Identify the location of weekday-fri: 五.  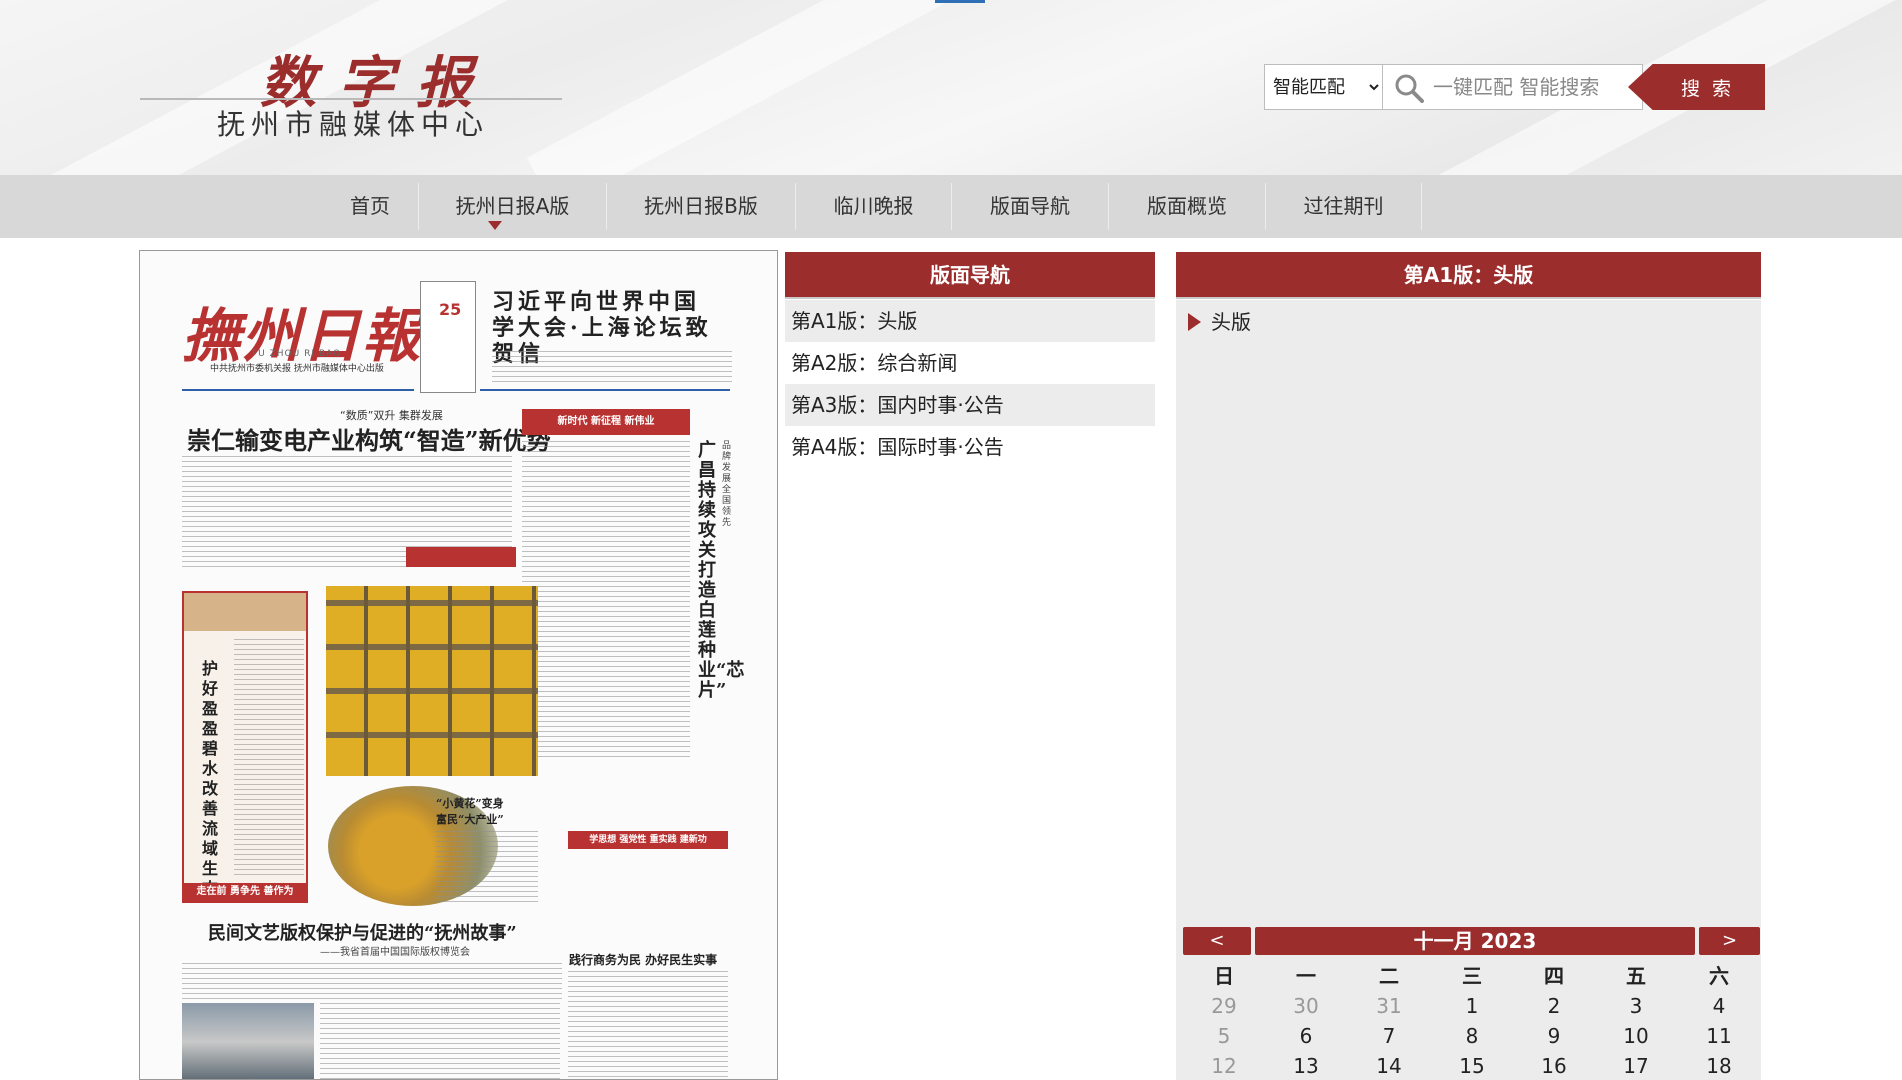
(1636, 976).